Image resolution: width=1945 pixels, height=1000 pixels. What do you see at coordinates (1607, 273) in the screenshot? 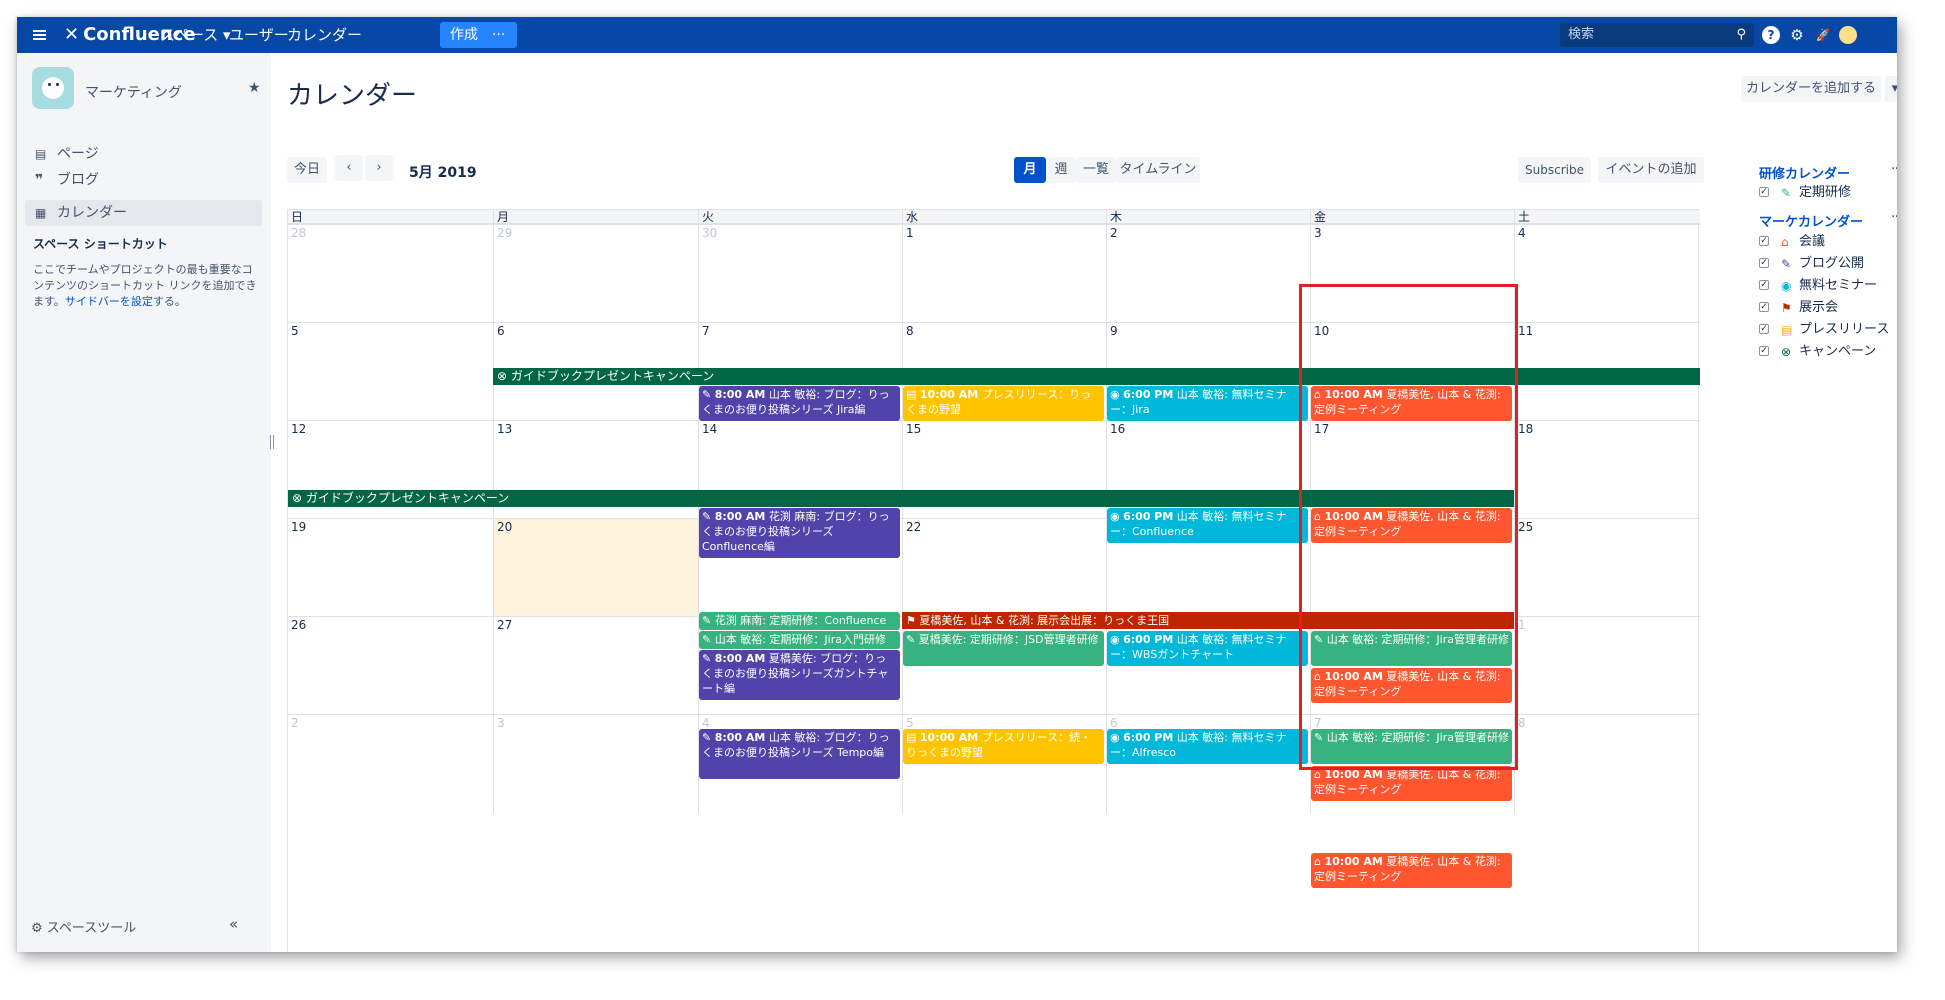
I see `day-cell: 4` at bounding box center [1607, 273].